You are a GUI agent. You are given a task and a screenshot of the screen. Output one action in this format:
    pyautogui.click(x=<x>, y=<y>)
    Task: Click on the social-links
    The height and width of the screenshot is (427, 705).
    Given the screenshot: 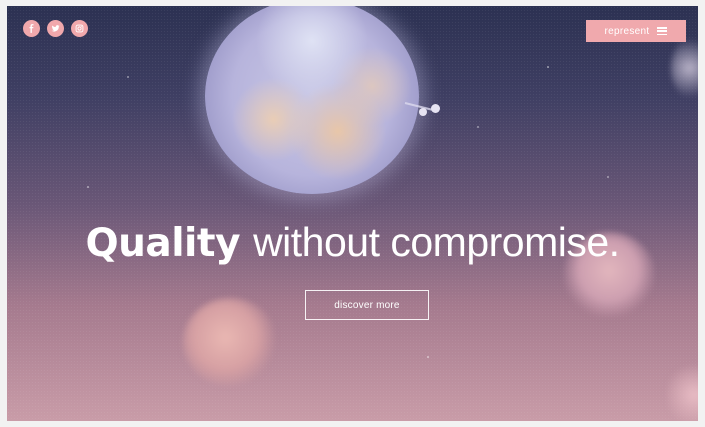 What is the action you would take?
    pyautogui.click(x=55, y=28)
    